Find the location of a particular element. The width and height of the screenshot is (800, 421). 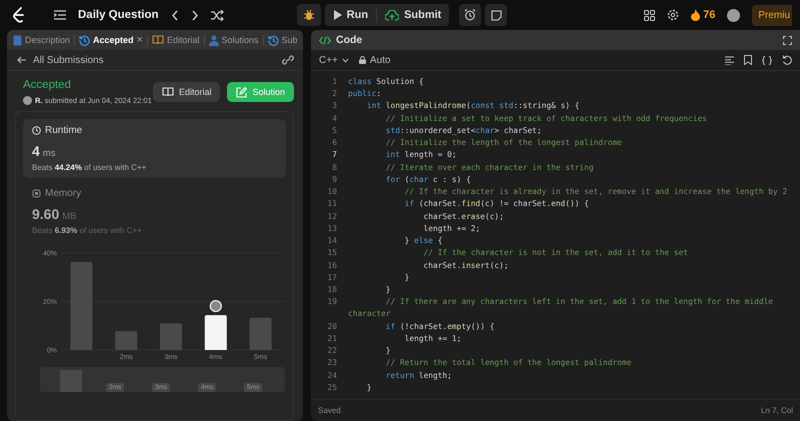

metric-value: 4 is located at coordinates (36, 151).